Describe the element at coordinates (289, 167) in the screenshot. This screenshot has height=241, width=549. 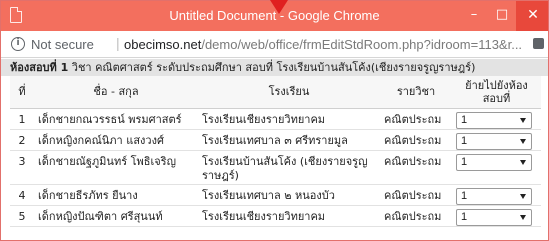
I see `school-name: โรงเรียนบ้านสันโค้ง (เชียงรายจรูญราษฎร์)` at that location.